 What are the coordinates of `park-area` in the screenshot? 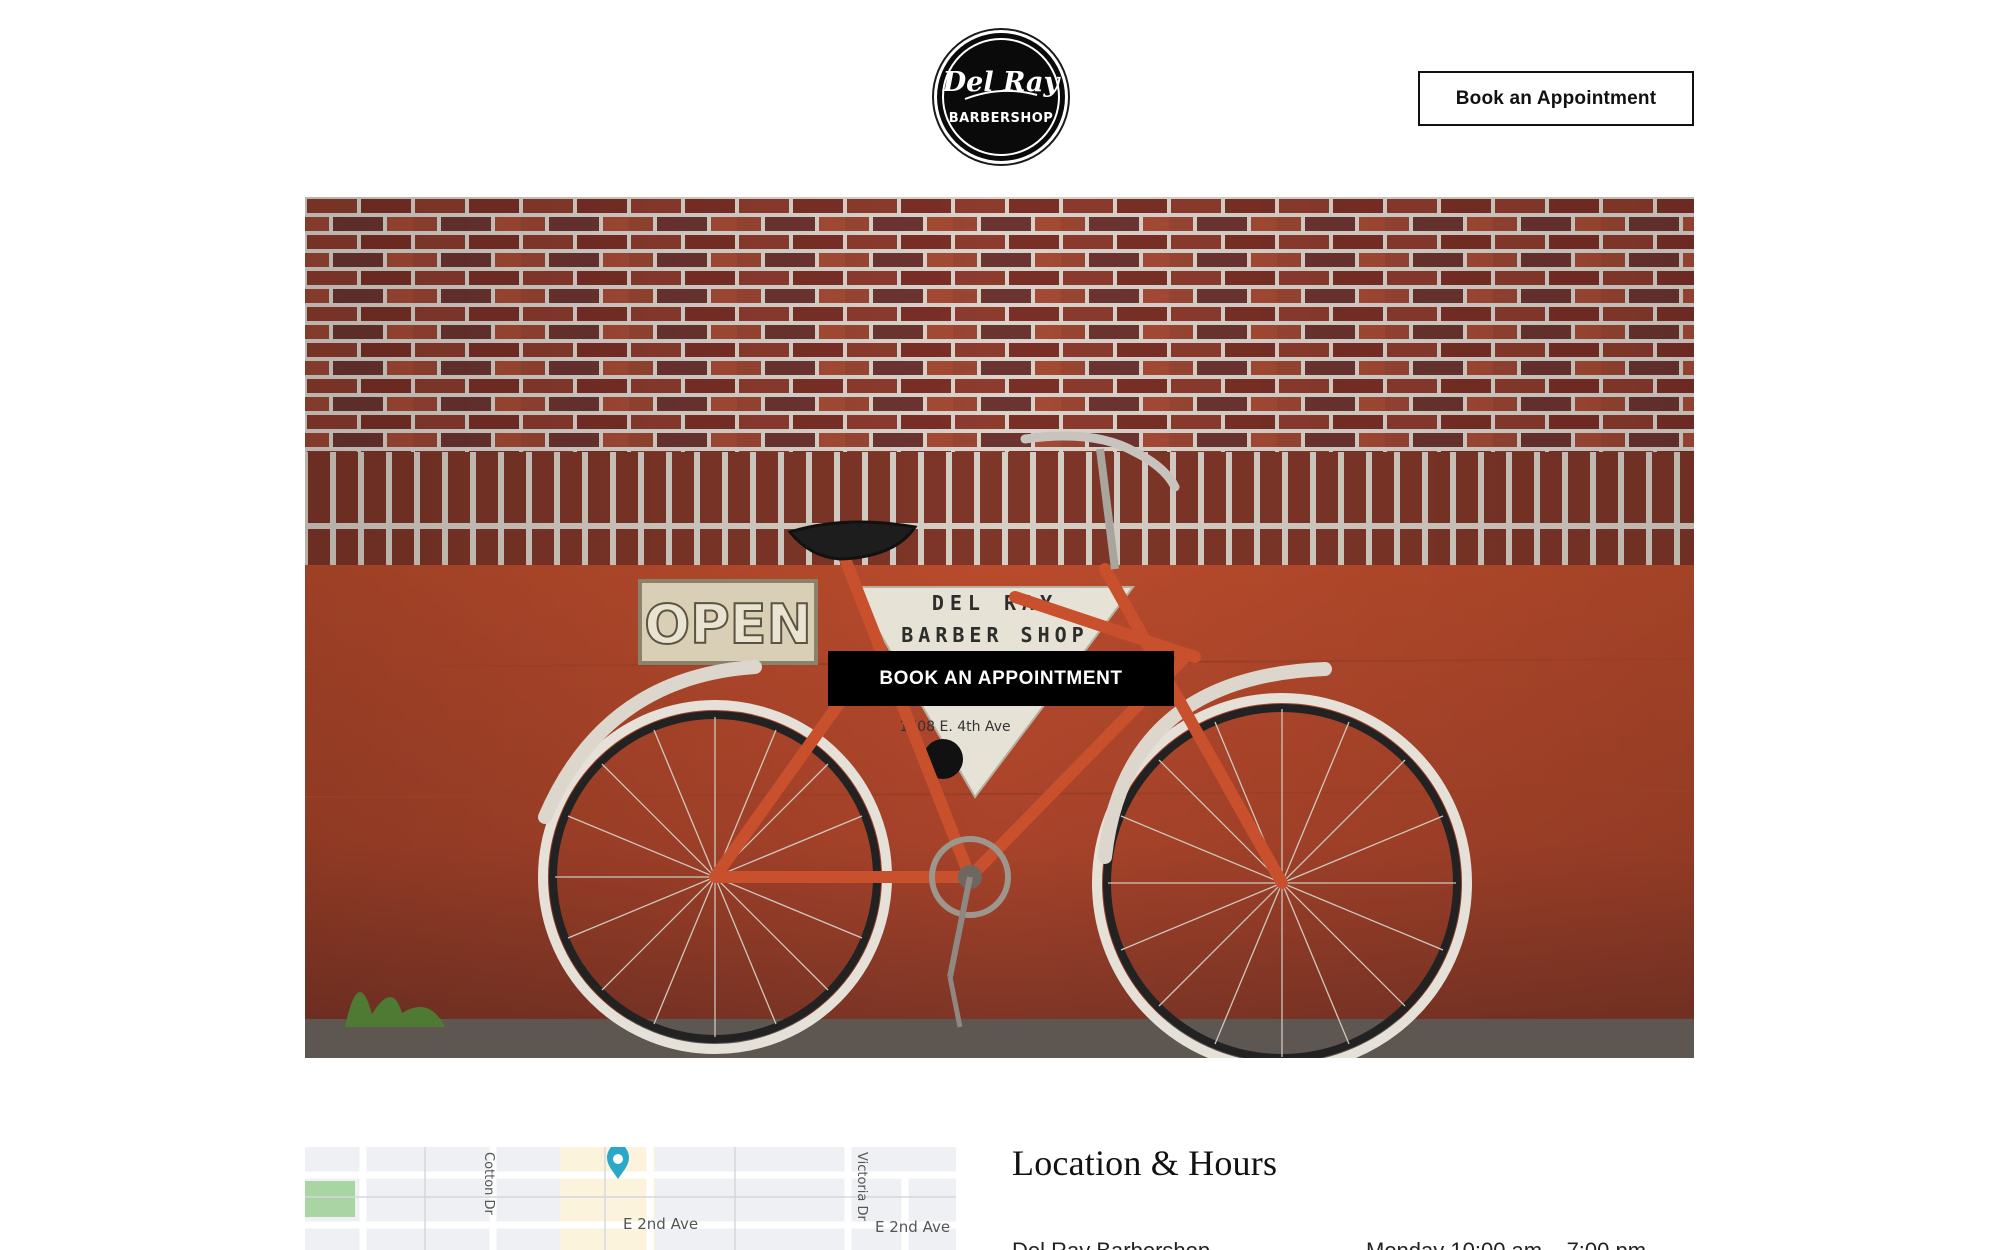 It's located at (330, 1199).